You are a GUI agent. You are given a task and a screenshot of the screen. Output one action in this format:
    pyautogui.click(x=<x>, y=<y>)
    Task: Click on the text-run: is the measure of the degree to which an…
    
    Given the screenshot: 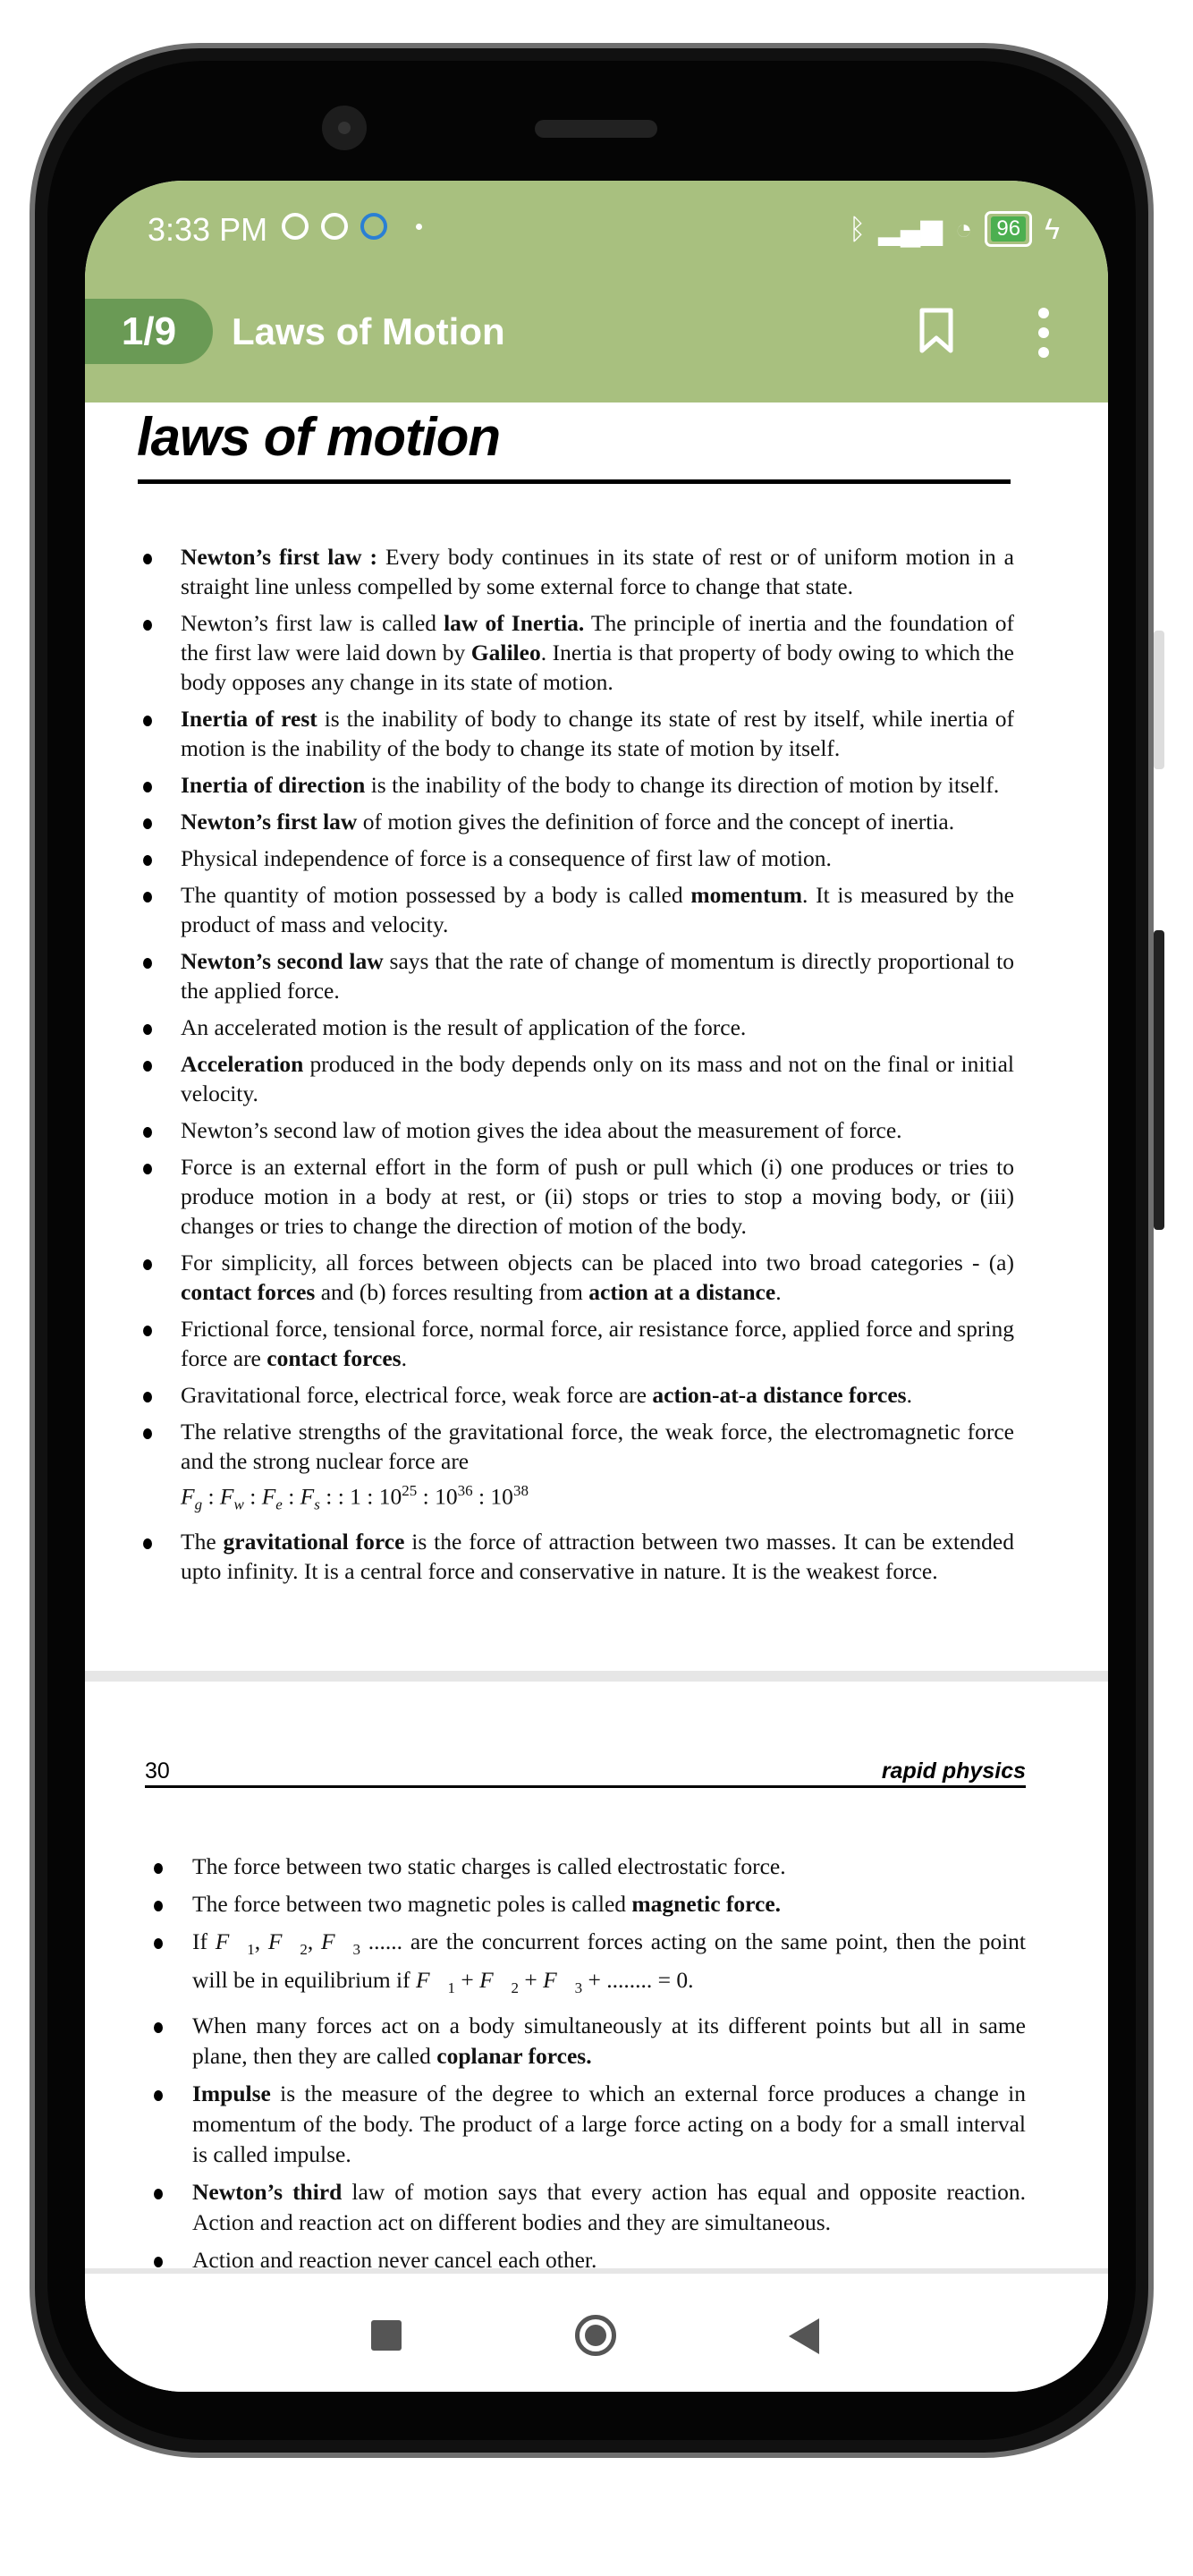 What is the action you would take?
    pyautogui.click(x=609, y=2124)
    